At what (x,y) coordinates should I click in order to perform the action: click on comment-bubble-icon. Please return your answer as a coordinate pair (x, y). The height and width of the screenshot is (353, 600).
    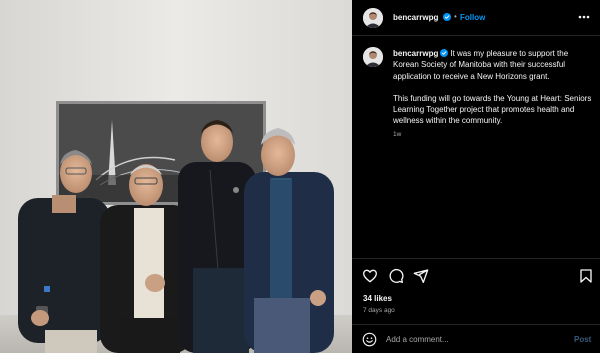
    Looking at the image, I should click on (396, 276).